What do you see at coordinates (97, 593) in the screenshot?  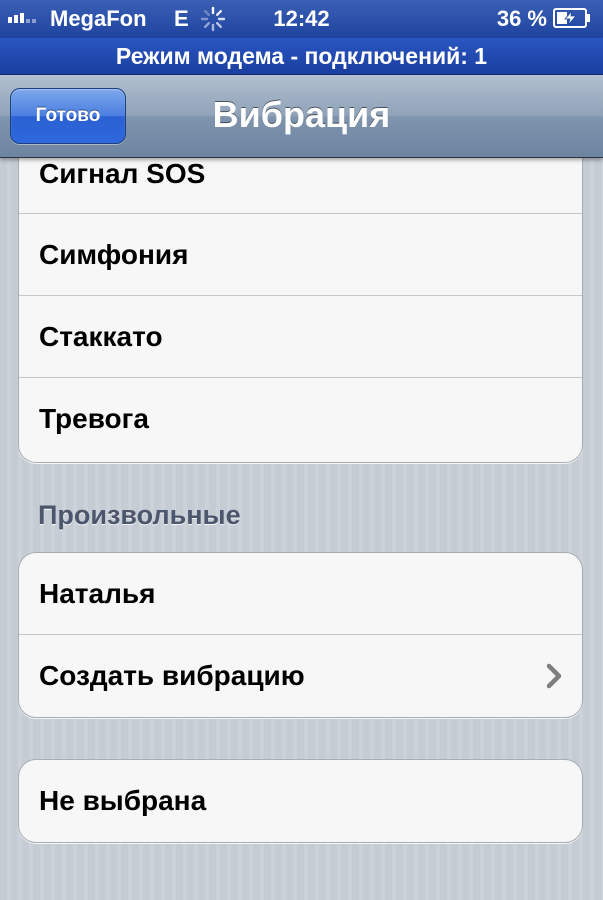 I see `list-item-label: Наталья` at bounding box center [97, 593].